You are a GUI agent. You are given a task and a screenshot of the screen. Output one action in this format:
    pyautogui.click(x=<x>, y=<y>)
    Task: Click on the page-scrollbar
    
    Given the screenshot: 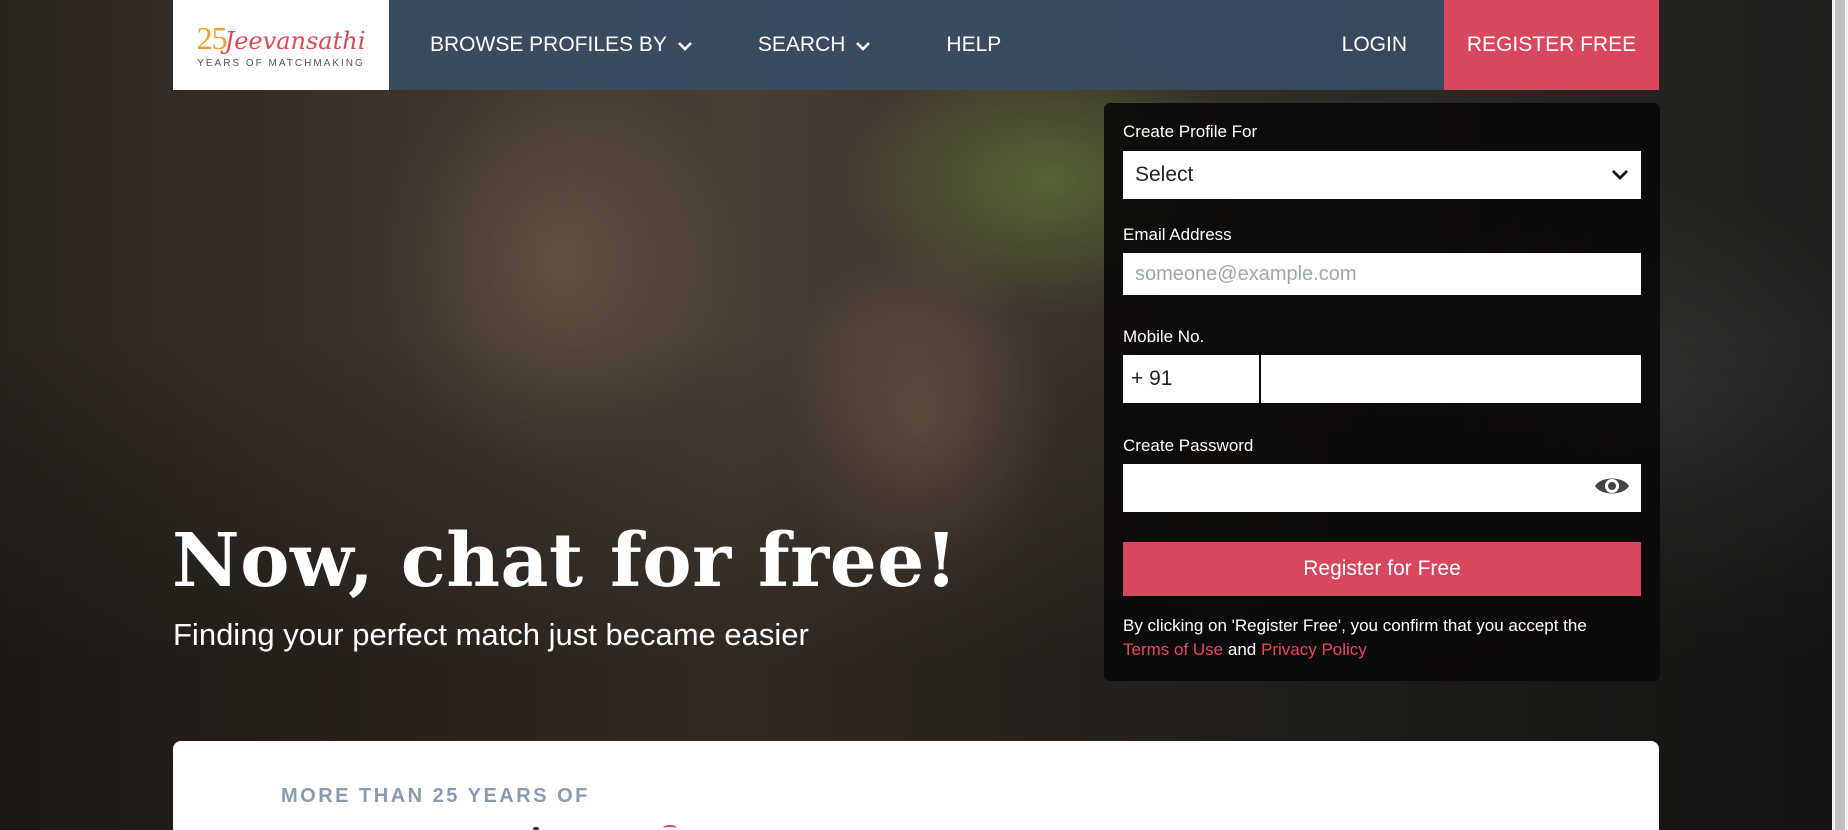 What is the action you would take?
    pyautogui.click(x=1840, y=415)
    